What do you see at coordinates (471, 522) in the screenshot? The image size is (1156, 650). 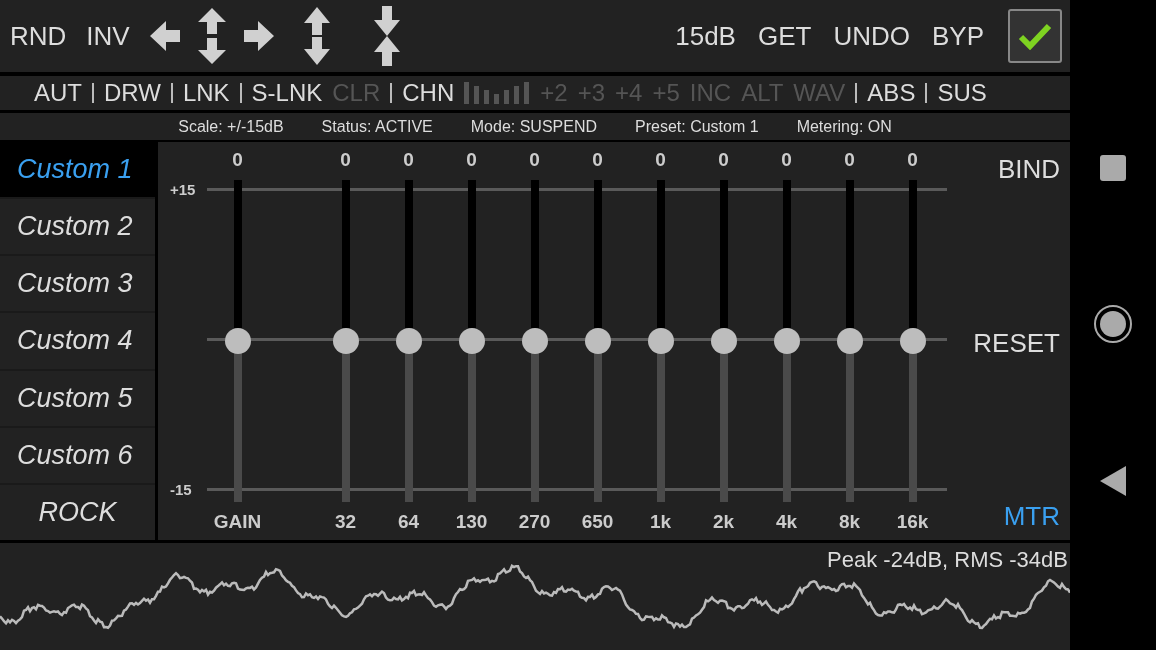 I see `band-label: 130` at bounding box center [471, 522].